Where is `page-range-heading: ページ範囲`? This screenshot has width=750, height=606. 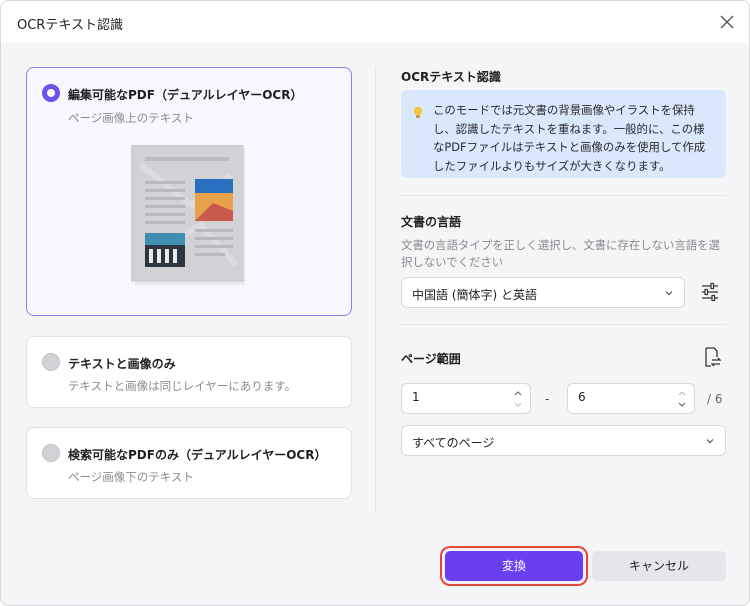 page-range-heading: ページ範囲 is located at coordinates (431, 359).